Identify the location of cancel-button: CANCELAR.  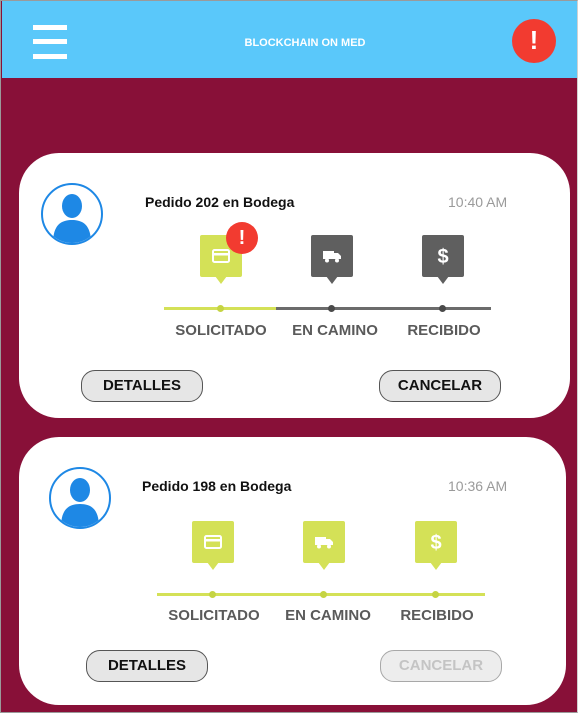
(440, 386).